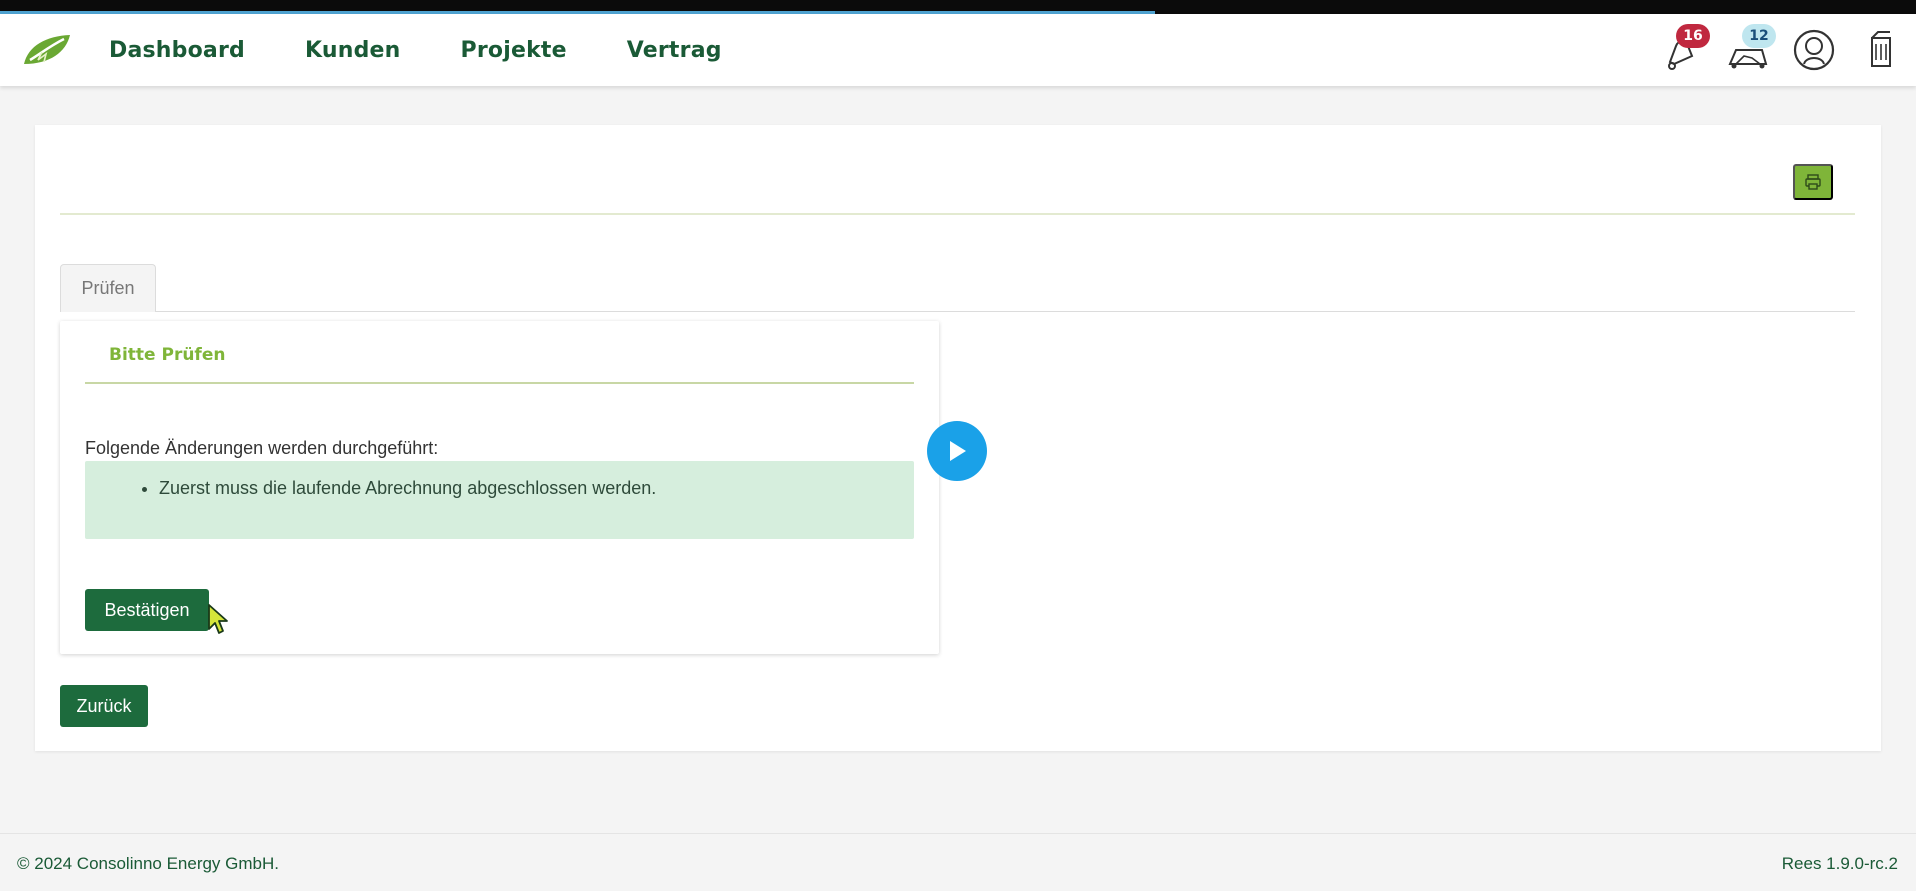 The width and height of the screenshot is (1916, 891). Describe the element at coordinates (108, 288) in the screenshot. I see `tab-pruefen: Prüfen` at that location.